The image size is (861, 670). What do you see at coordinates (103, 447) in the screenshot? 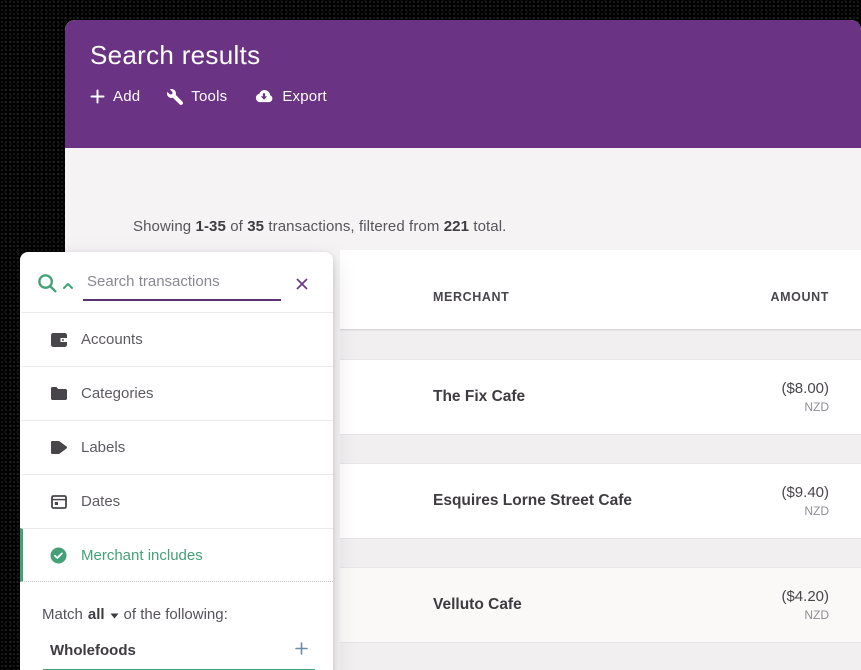
I see `filter-item-label: Labels` at bounding box center [103, 447].